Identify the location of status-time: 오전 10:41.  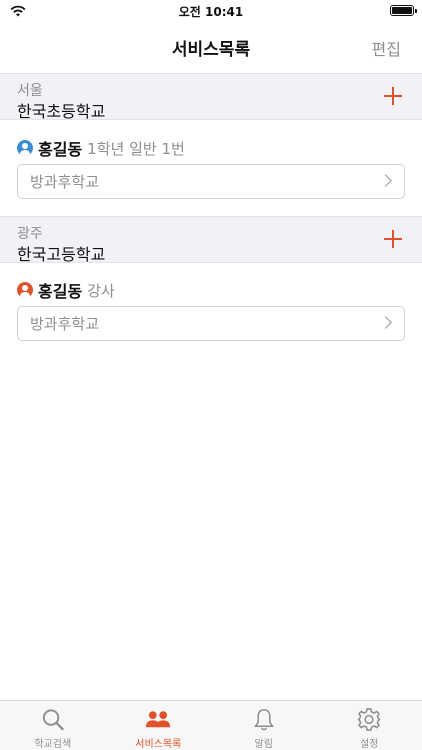
(211, 11).